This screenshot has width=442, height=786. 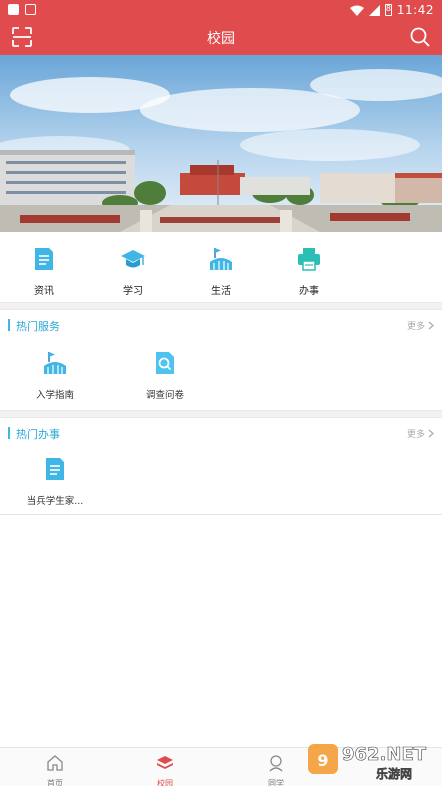 I want to click on app-header: 校园, so click(x=221, y=37).